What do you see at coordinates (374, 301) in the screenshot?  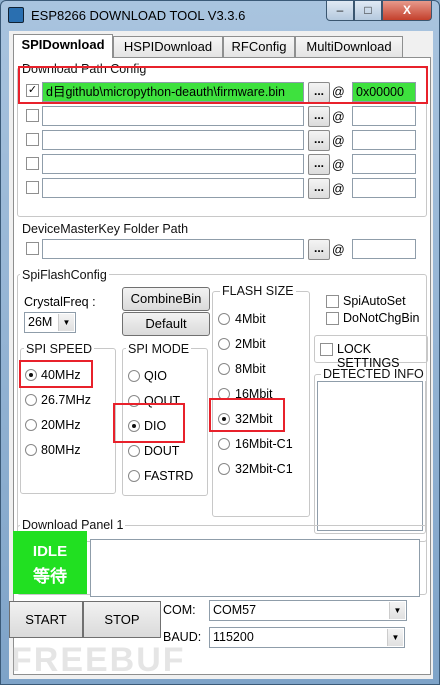 I see `spi-auto-set-label: SpiAutoSet` at bounding box center [374, 301].